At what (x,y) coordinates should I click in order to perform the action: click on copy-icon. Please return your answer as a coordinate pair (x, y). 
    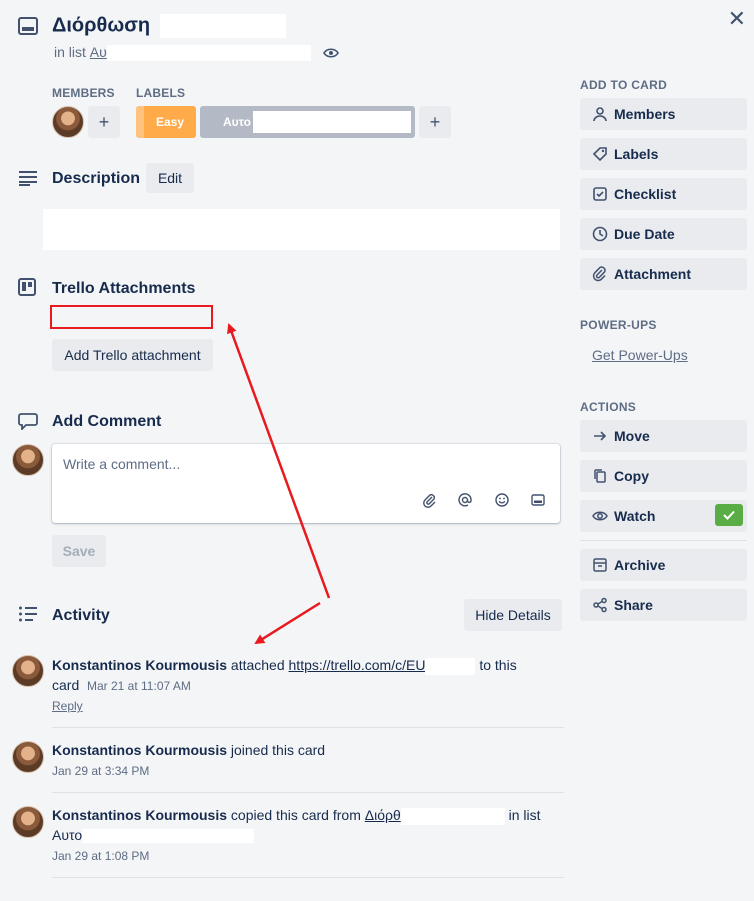
    Looking at the image, I should click on (600, 476).